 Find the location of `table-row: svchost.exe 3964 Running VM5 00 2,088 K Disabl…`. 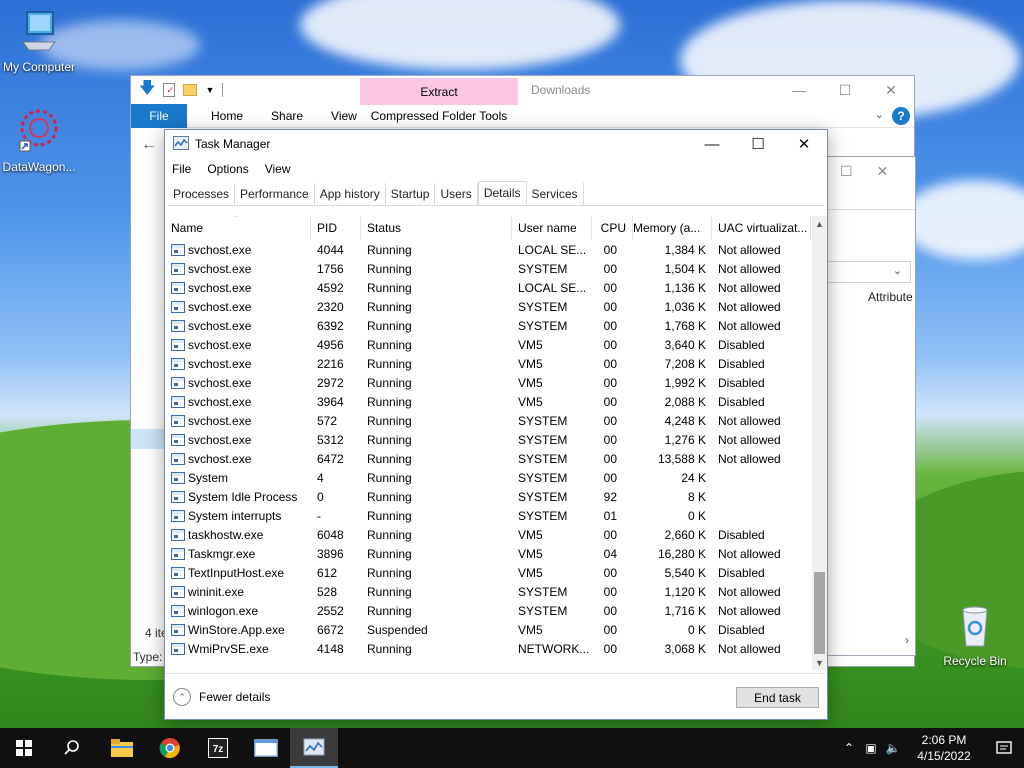

table-row: svchost.exe 3964 Running VM5 00 2,088 K Disabl… is located at coordinates (489, 401).